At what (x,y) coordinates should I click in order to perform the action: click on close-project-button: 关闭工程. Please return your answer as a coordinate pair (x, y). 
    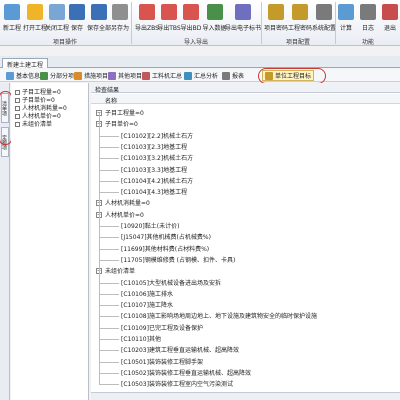
    Looking at the image, I should click on (57, 19).